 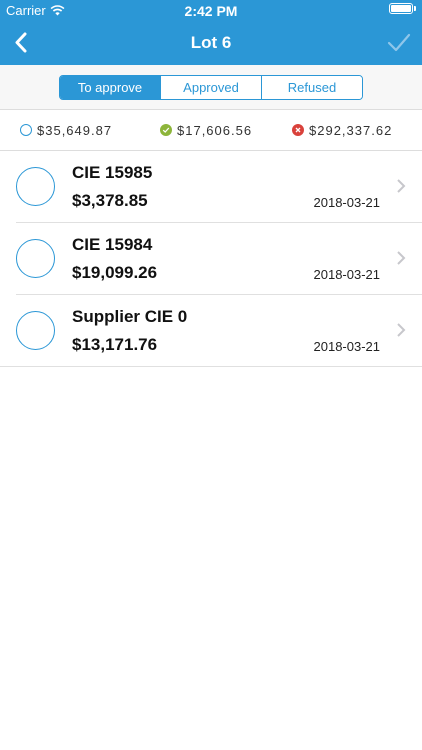 I want to click on nav-bar: Lot 6, so click(x=211, y=42).